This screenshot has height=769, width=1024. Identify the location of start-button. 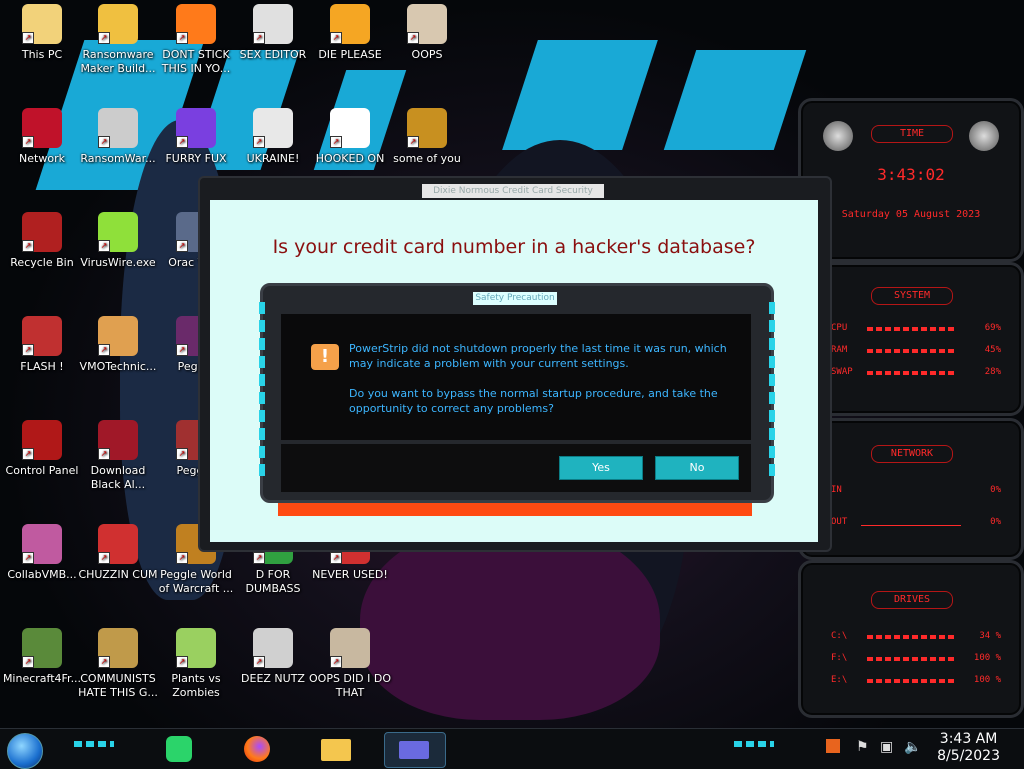
(25, 751).